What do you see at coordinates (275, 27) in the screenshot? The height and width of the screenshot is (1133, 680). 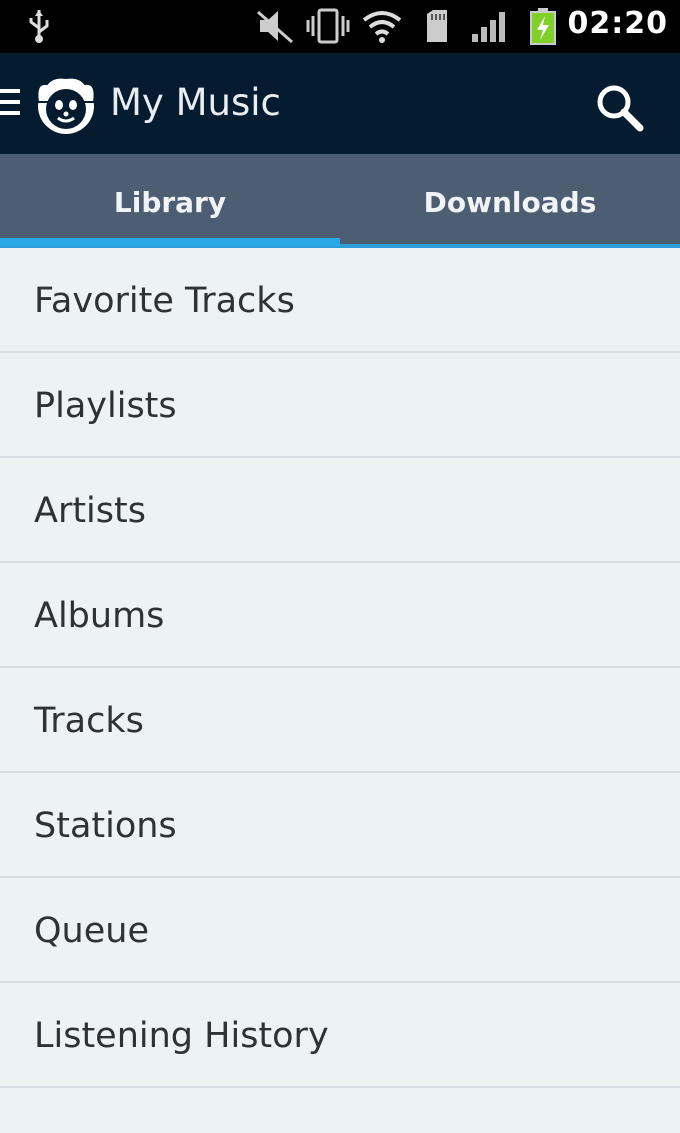 I see `mute-icon` at bounding box center [275, 27].